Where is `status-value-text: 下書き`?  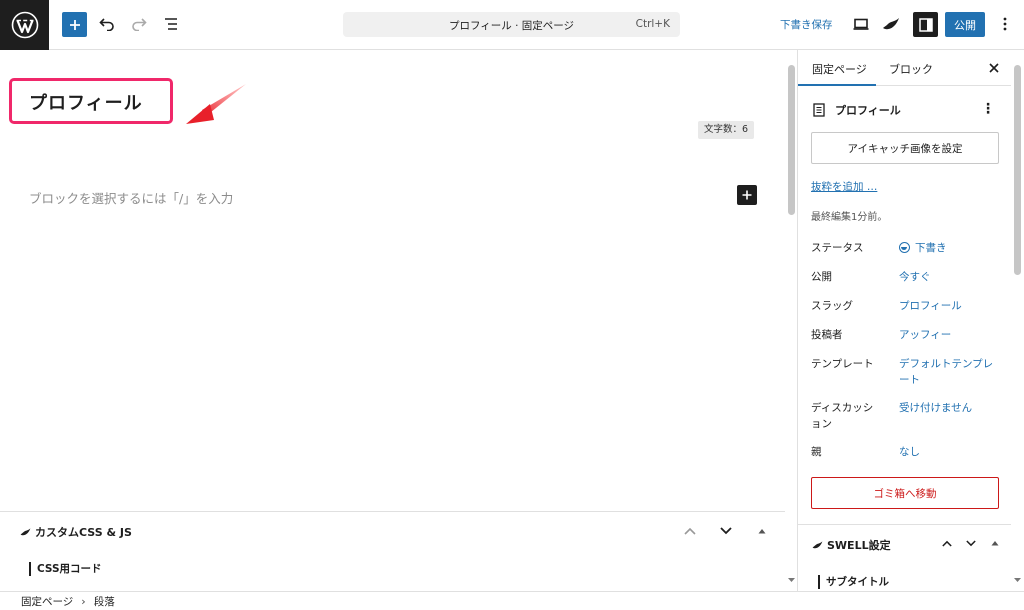
status-value-text: 下書き is located at coordinates (931, 248).